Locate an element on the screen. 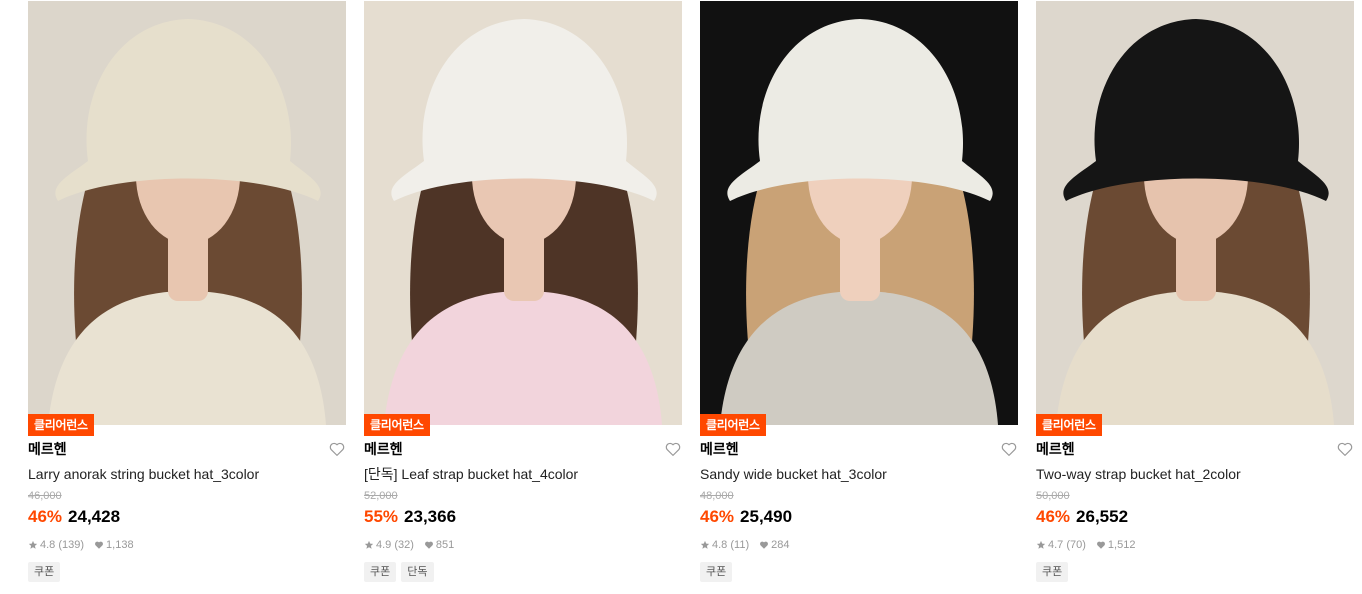  review-count: (11) is located at coordinates (740, 545).